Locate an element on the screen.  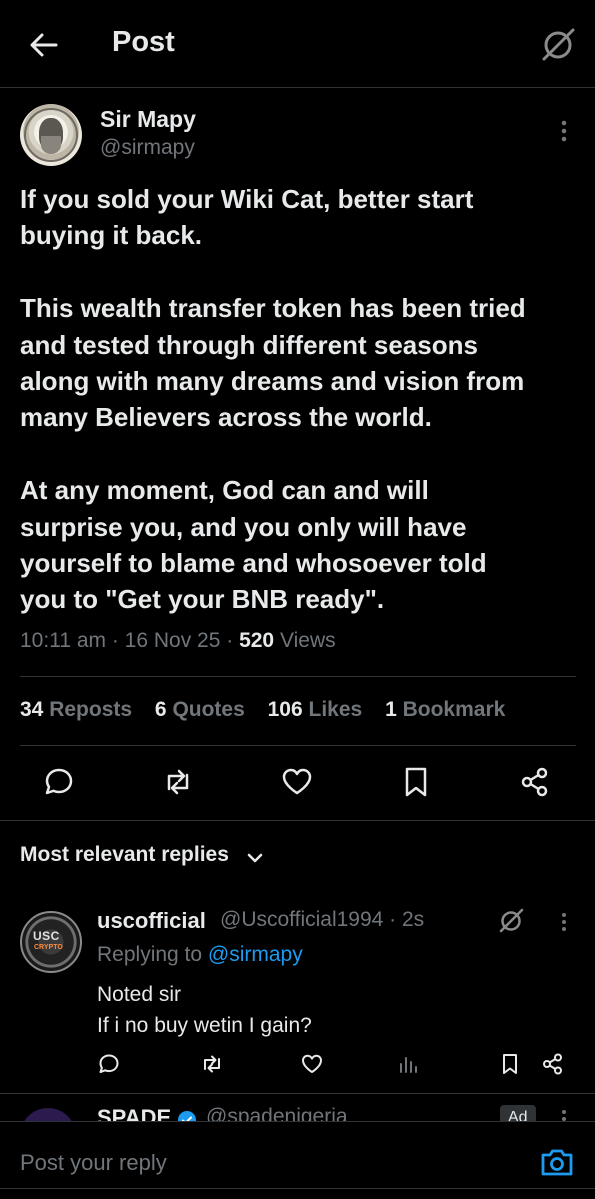
views-count: 520 is located at coordinates (257, 640).